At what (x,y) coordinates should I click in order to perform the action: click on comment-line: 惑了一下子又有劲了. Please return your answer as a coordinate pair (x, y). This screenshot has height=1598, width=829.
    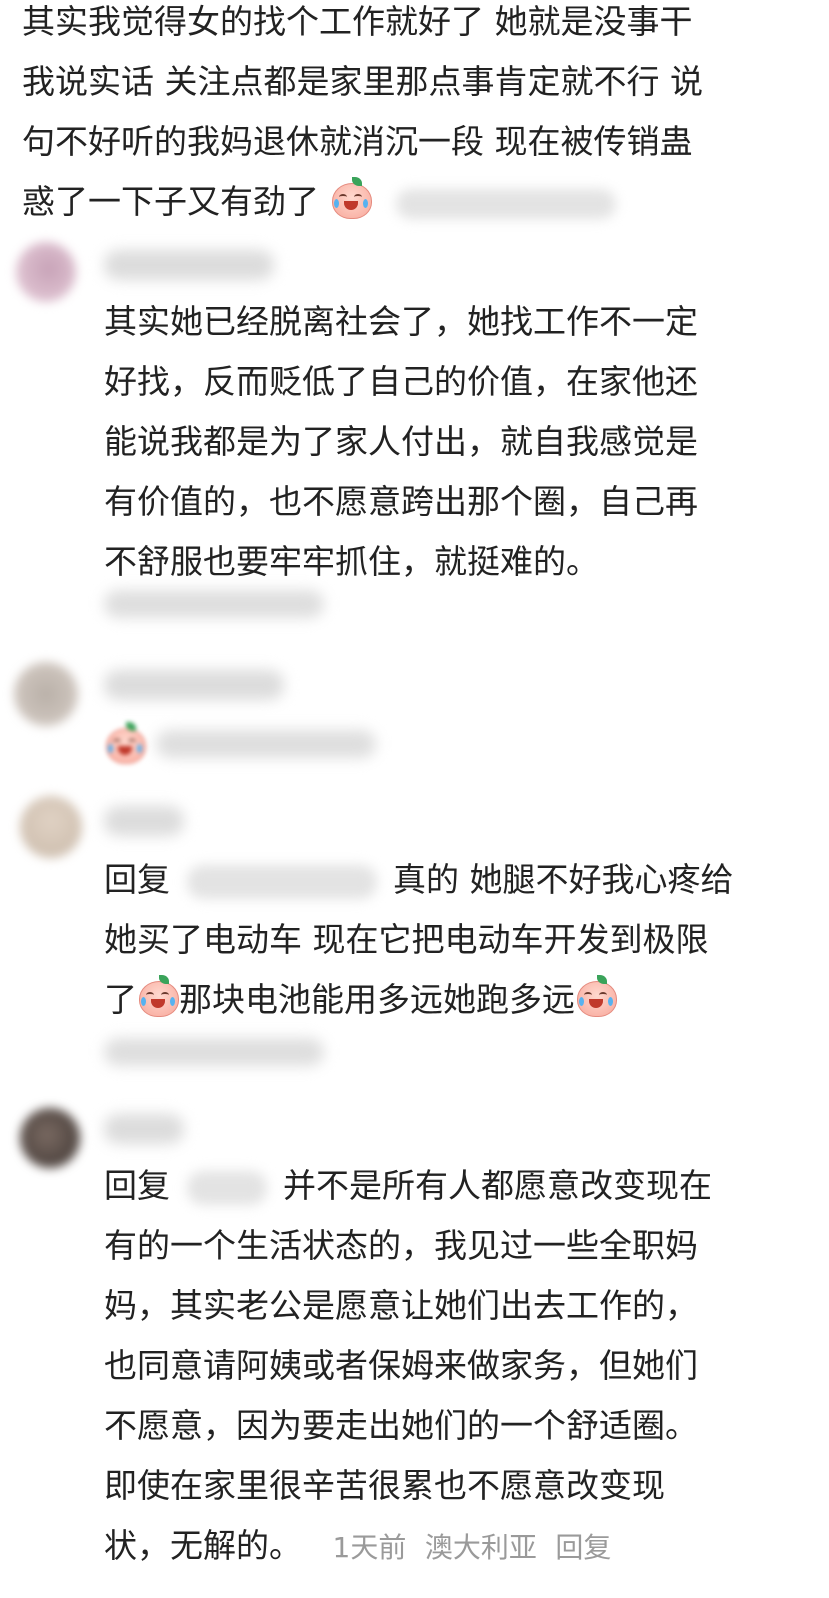
    Looking at the image, I should click on (422, 202).